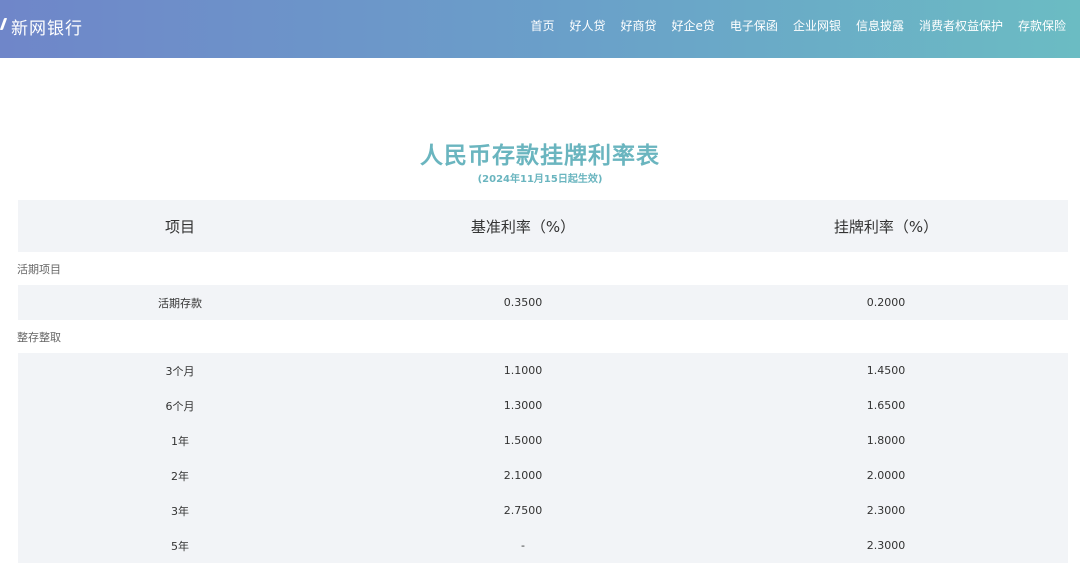 This screenshot has height=570, width=1080. What do you see at coordinates (886, 475) in the screenshot?
I see `cell-listed-rate: 2.0000` at bounding box center [886, 475].